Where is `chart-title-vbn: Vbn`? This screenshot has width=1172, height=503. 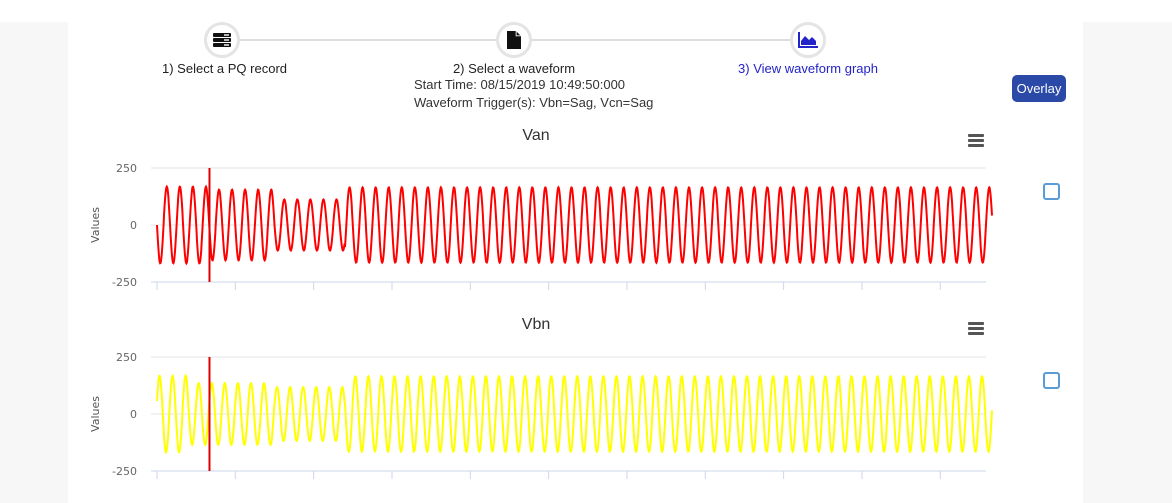
chart-title-vbn: Vbn is located at coordinates (536, 324).